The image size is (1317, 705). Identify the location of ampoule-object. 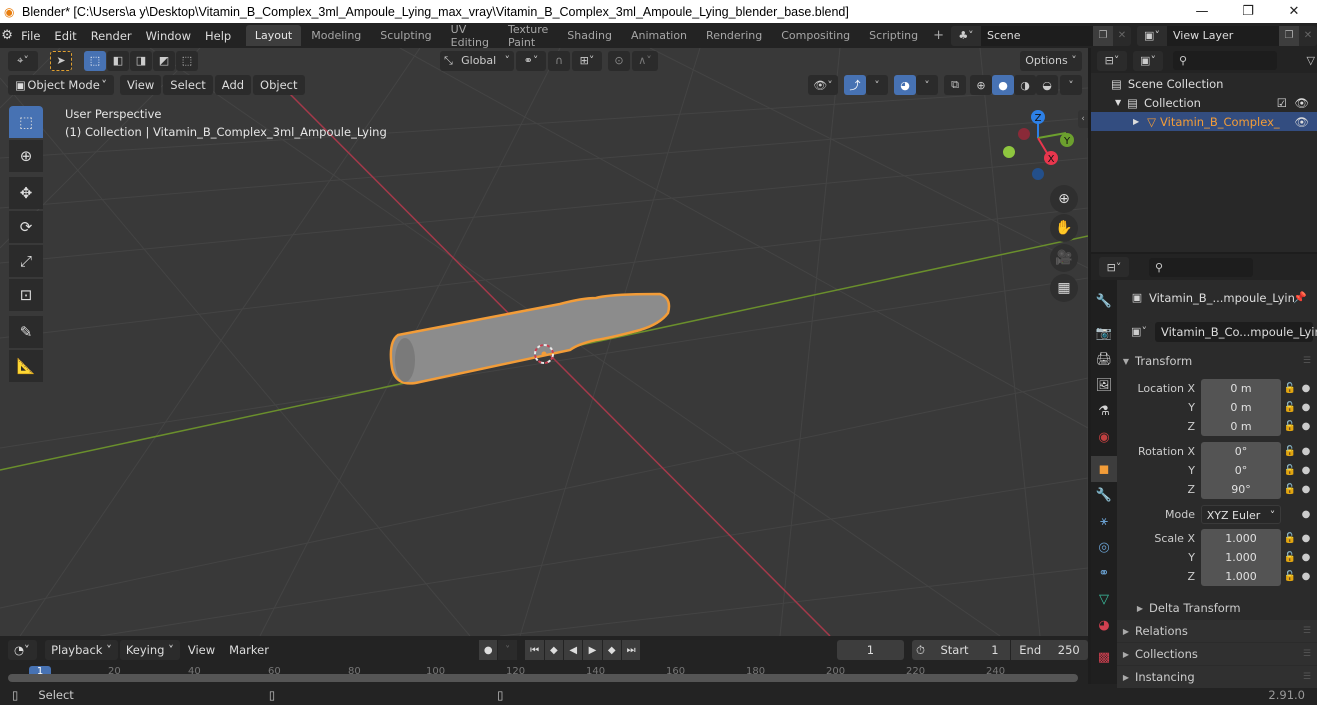
(530, 338).